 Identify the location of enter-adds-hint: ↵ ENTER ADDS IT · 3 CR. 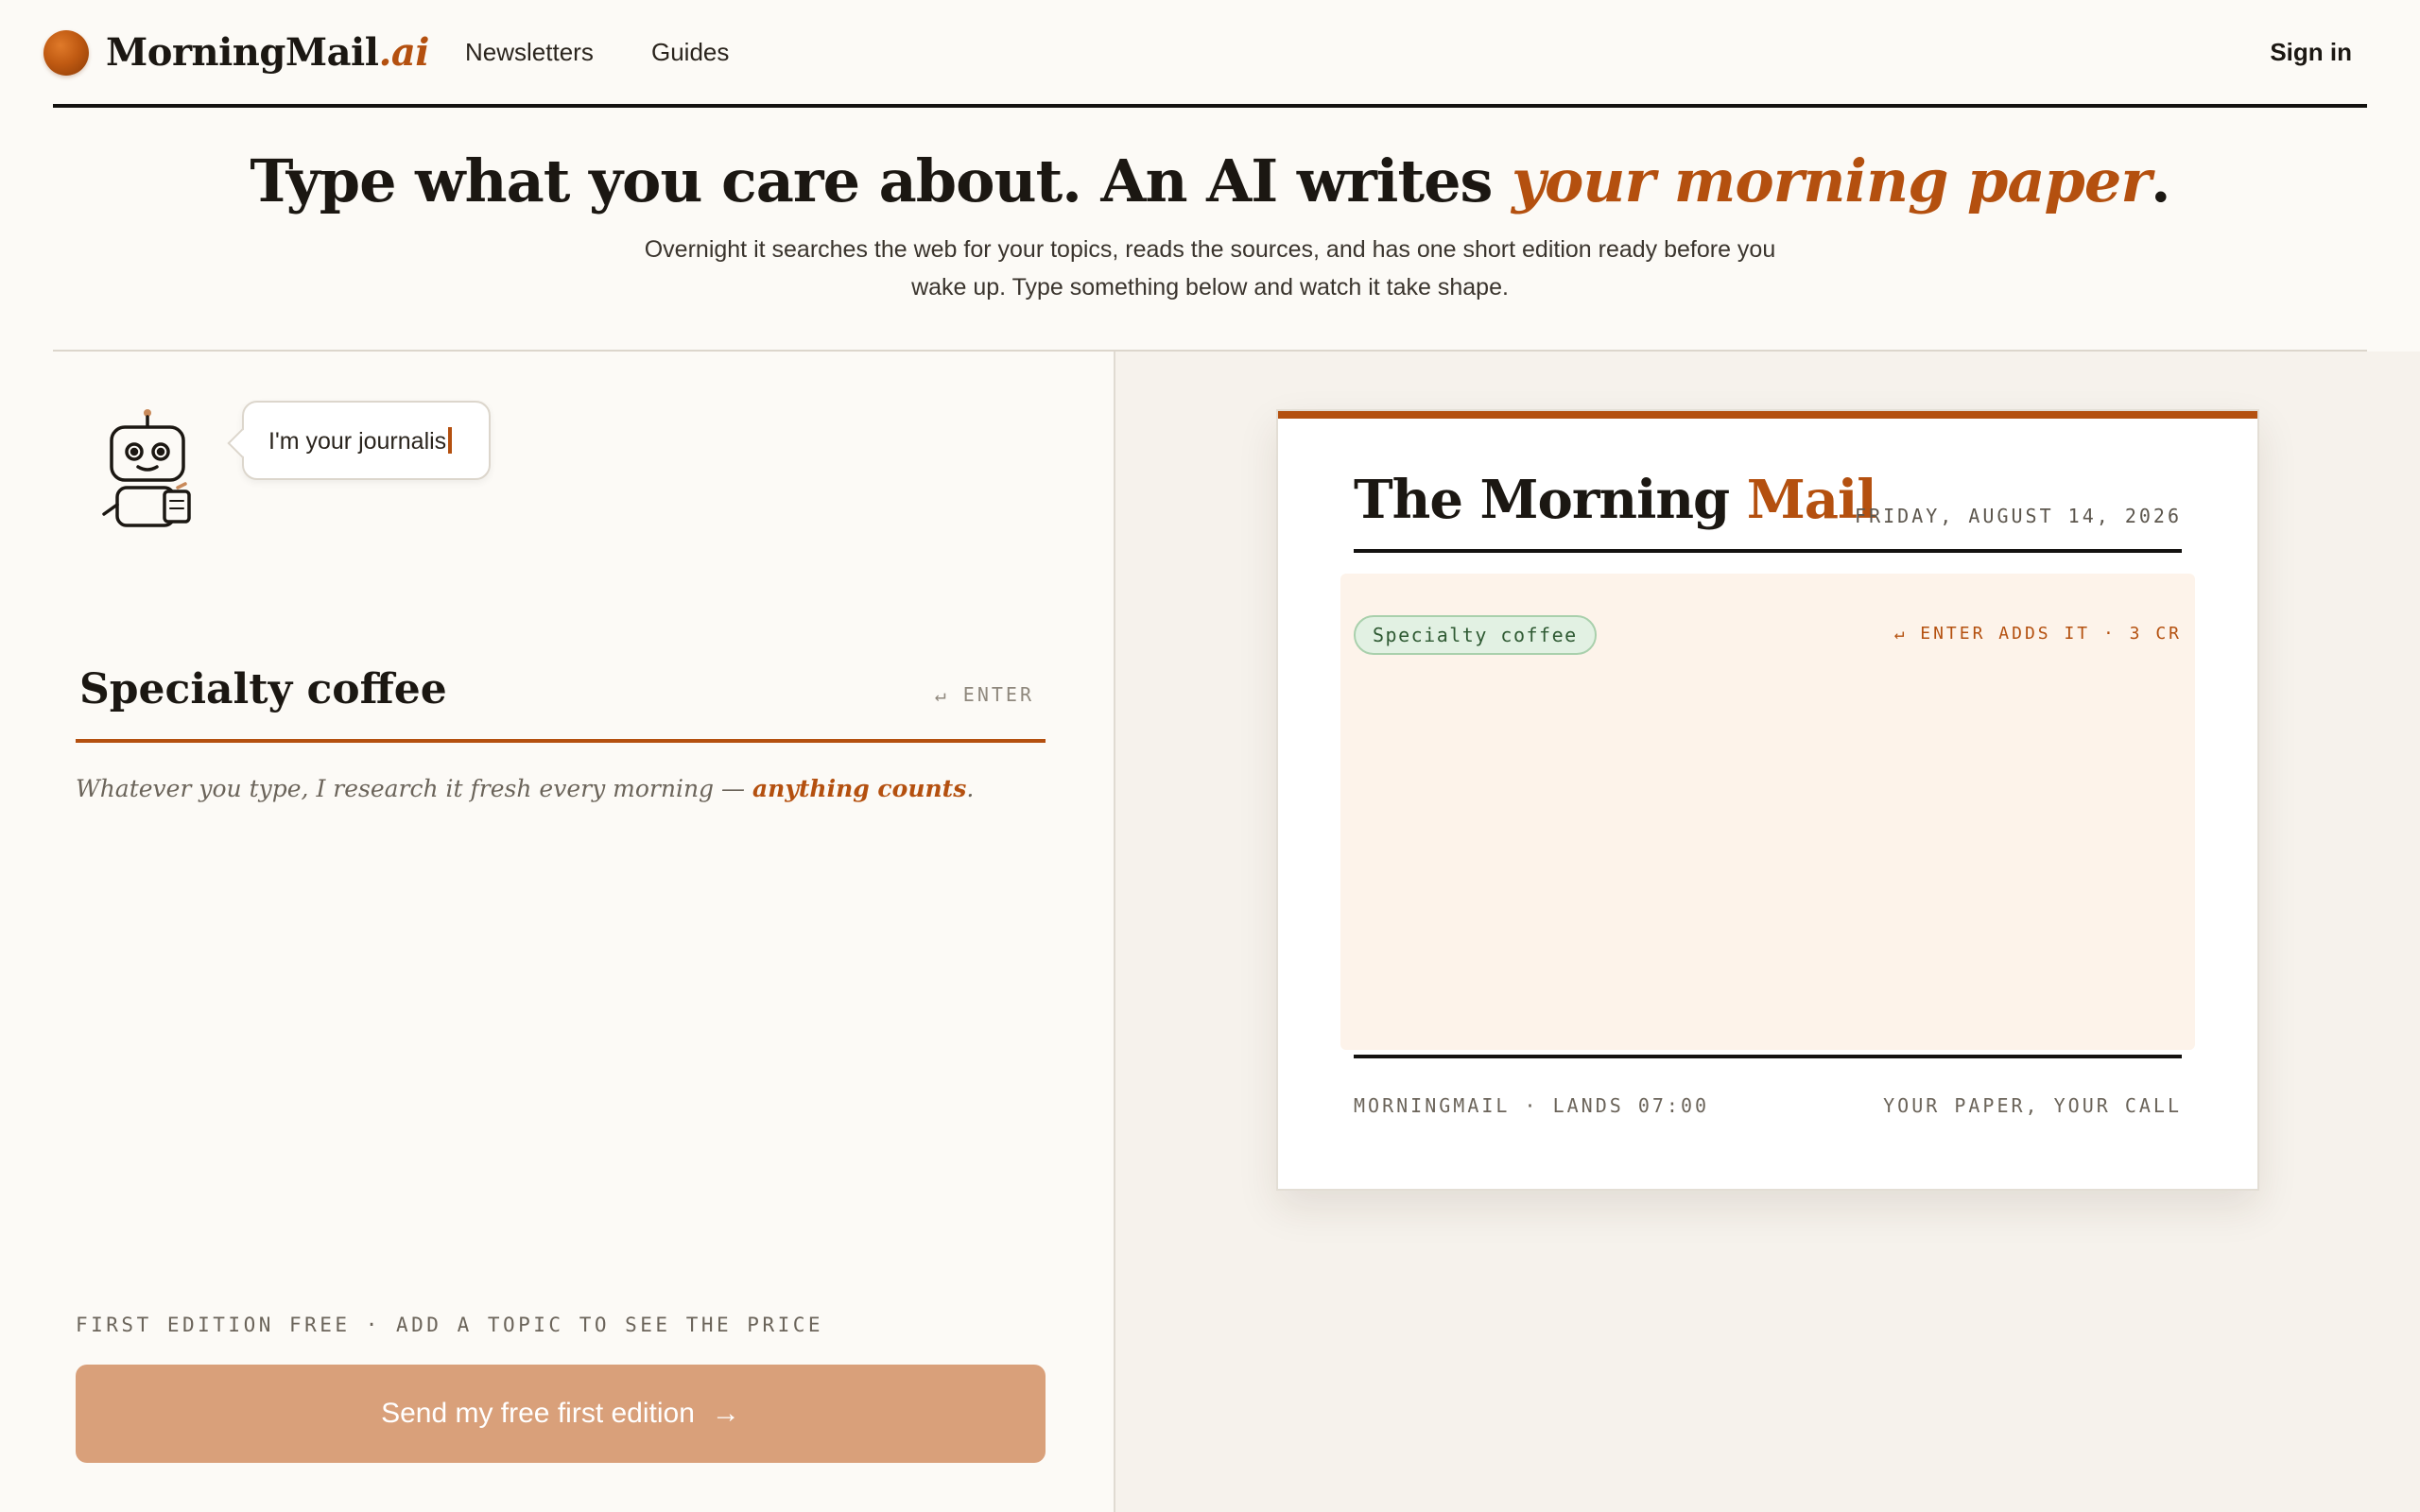
(2038, 634).